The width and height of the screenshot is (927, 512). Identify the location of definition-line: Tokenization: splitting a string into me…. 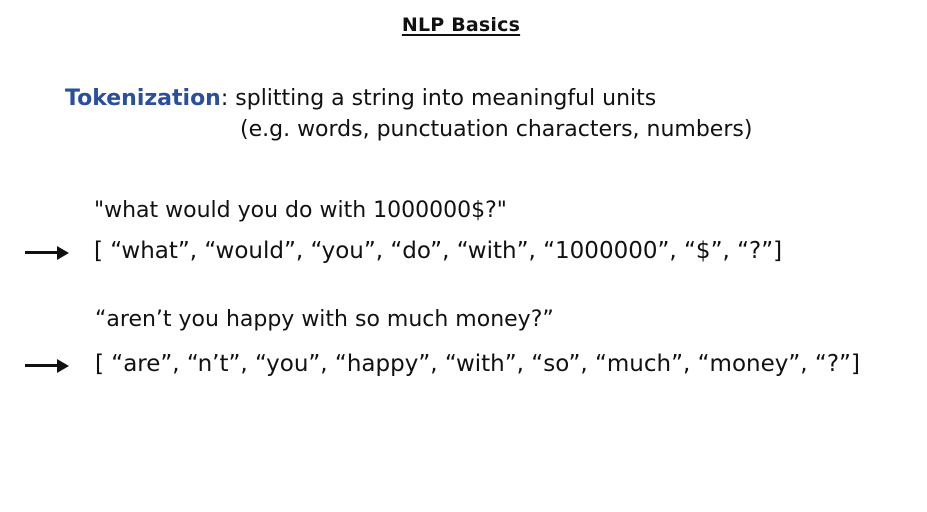
(360, 98).